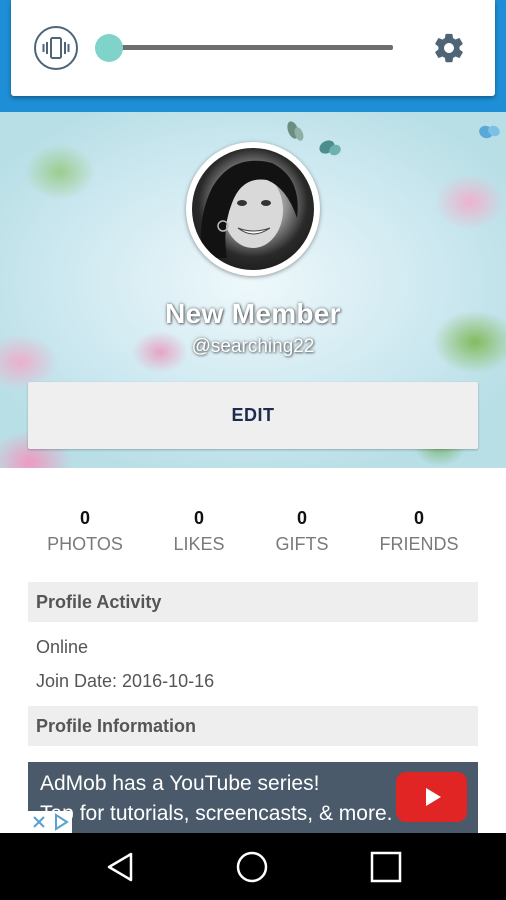  Describe the element at coordinates (85, 531) in the screenshot. I see `stat-photos: 0 PHOTOS` at that location.